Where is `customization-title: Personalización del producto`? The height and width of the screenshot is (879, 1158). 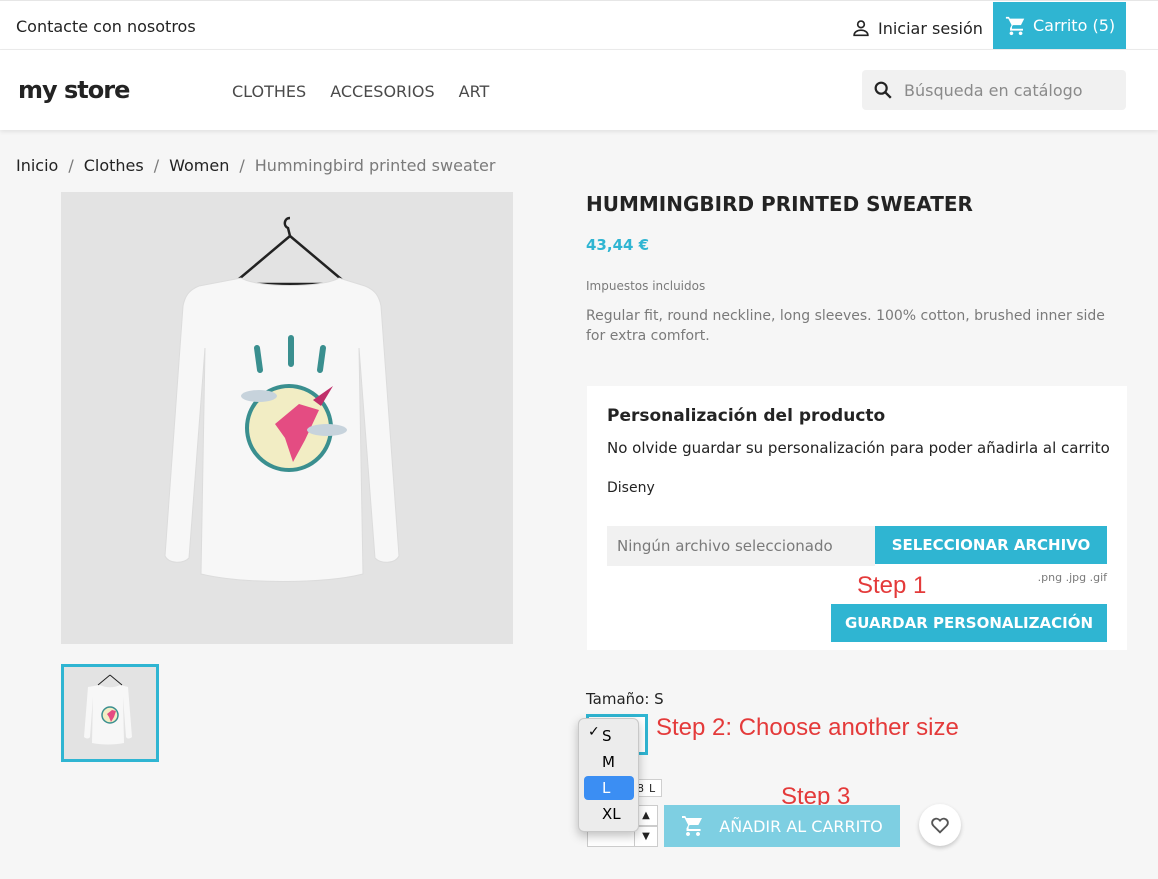 customization-title: Personalización del producto is located at coordinates (746, 416).